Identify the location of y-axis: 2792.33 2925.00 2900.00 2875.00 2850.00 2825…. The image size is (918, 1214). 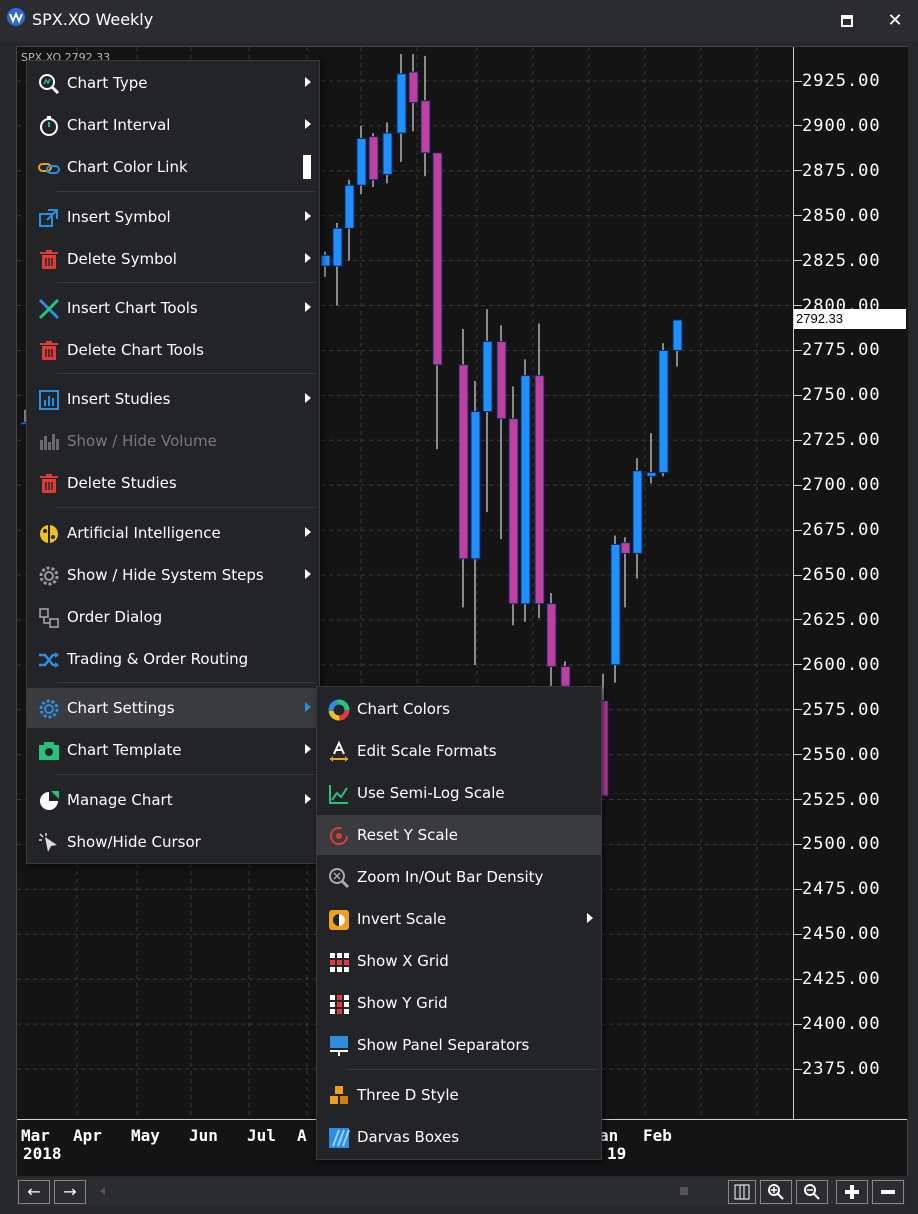
(850, 583).